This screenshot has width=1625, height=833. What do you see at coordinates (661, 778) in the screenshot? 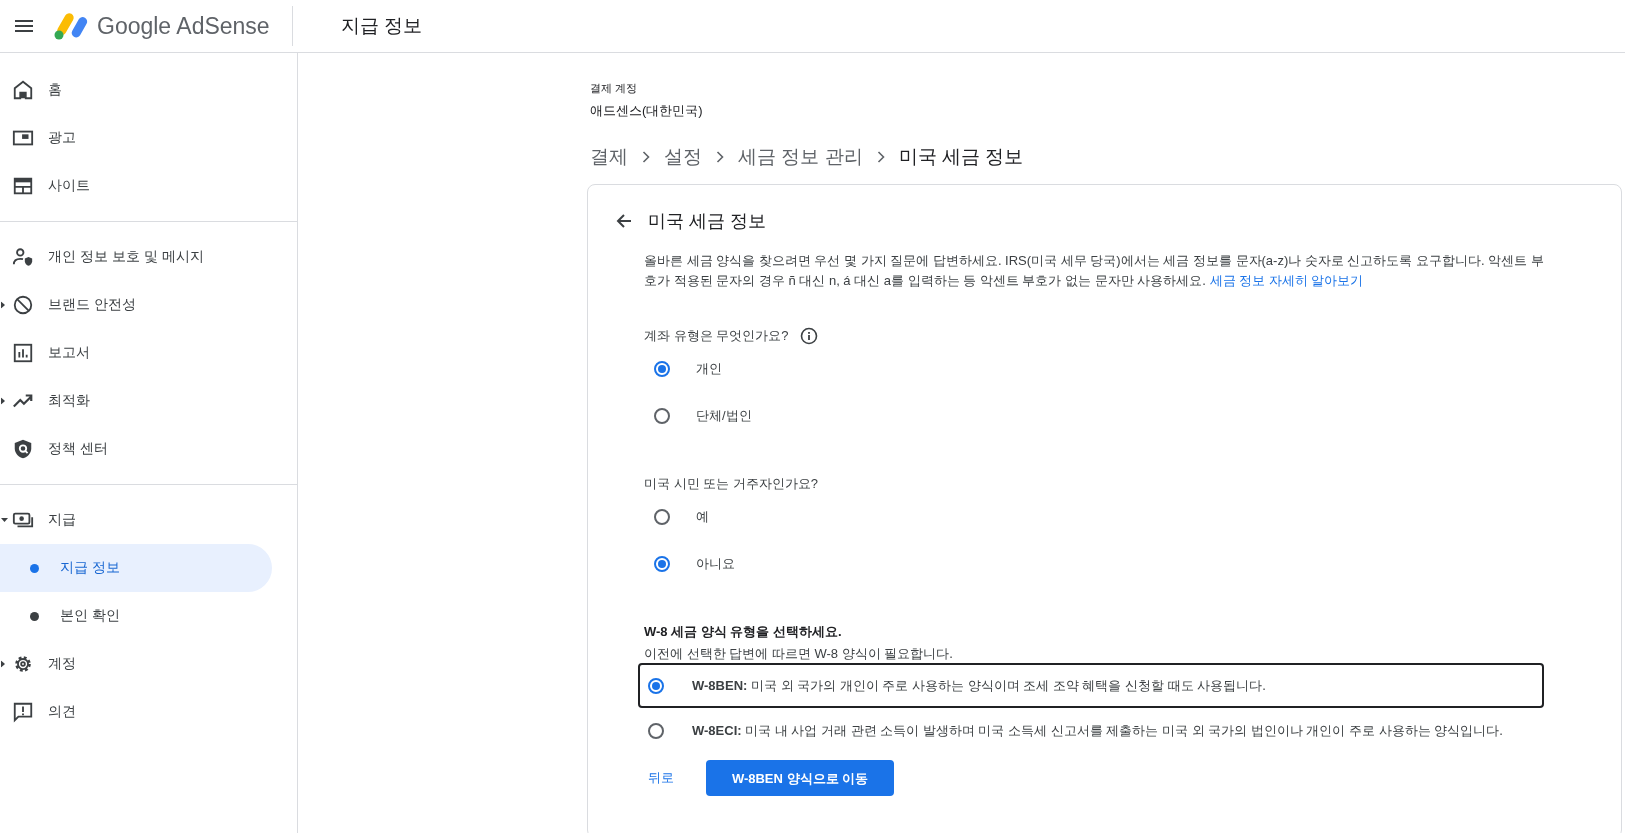
I see `back-button: 뒤로` at bounding box center [661, 778].